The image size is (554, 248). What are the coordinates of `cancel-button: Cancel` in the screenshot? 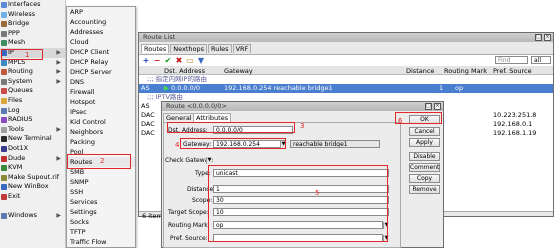 It's located at (424, 131).